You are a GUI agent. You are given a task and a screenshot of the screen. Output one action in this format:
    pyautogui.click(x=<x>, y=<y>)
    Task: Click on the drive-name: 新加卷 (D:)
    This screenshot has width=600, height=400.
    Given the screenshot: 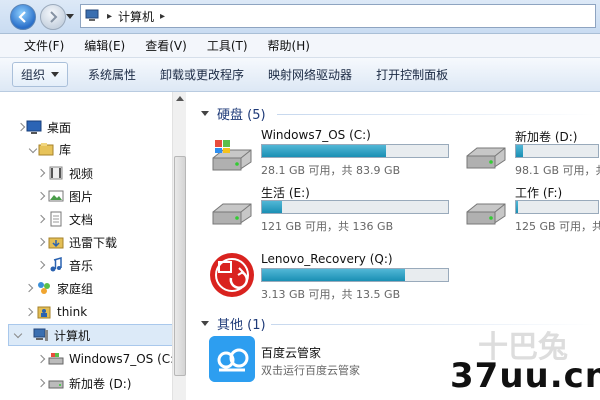 What is the action you would take?
    pyautogui.click(x=546, y=137)
    